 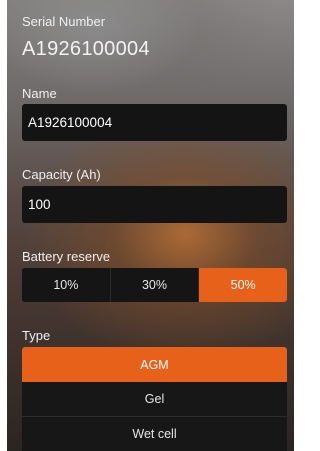 I want to click on battery-reserve-segmented-control: 10% 30% 50%, so click(x=154, y=285).